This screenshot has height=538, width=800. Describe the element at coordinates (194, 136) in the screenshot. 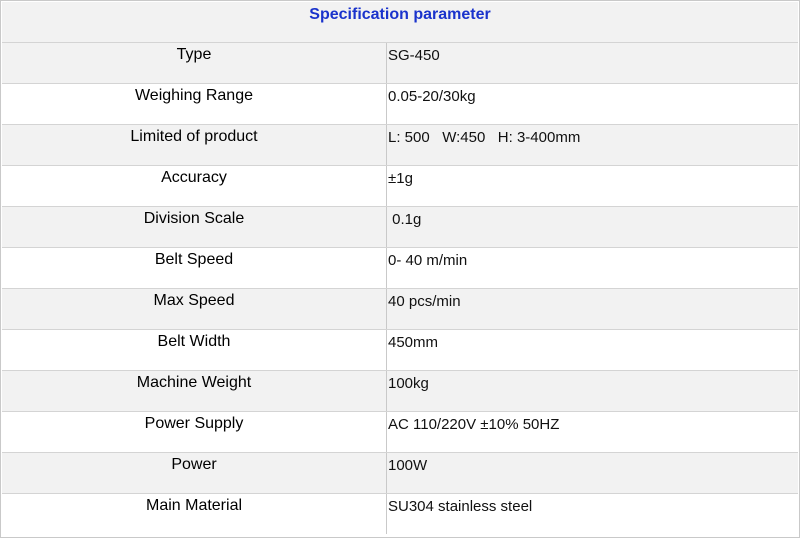

I see `spec-label-text: Limited of product` at that location.